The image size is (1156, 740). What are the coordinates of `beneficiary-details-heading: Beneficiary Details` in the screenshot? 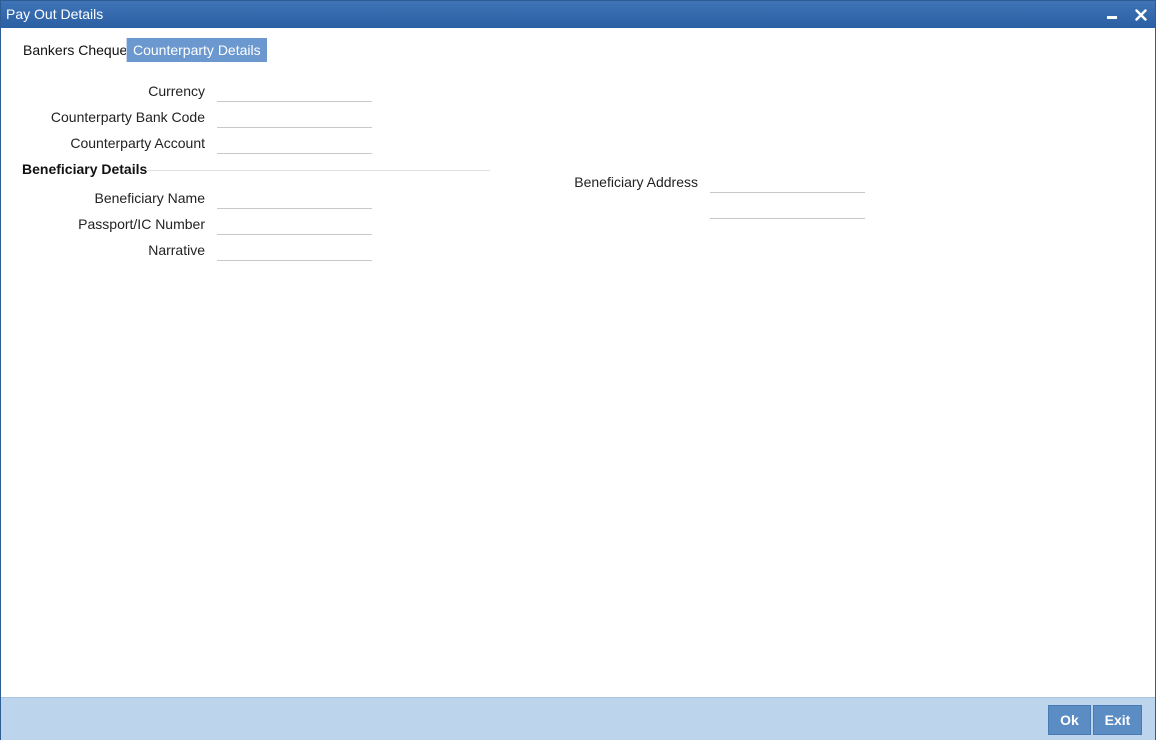 It's located at (85, 169).